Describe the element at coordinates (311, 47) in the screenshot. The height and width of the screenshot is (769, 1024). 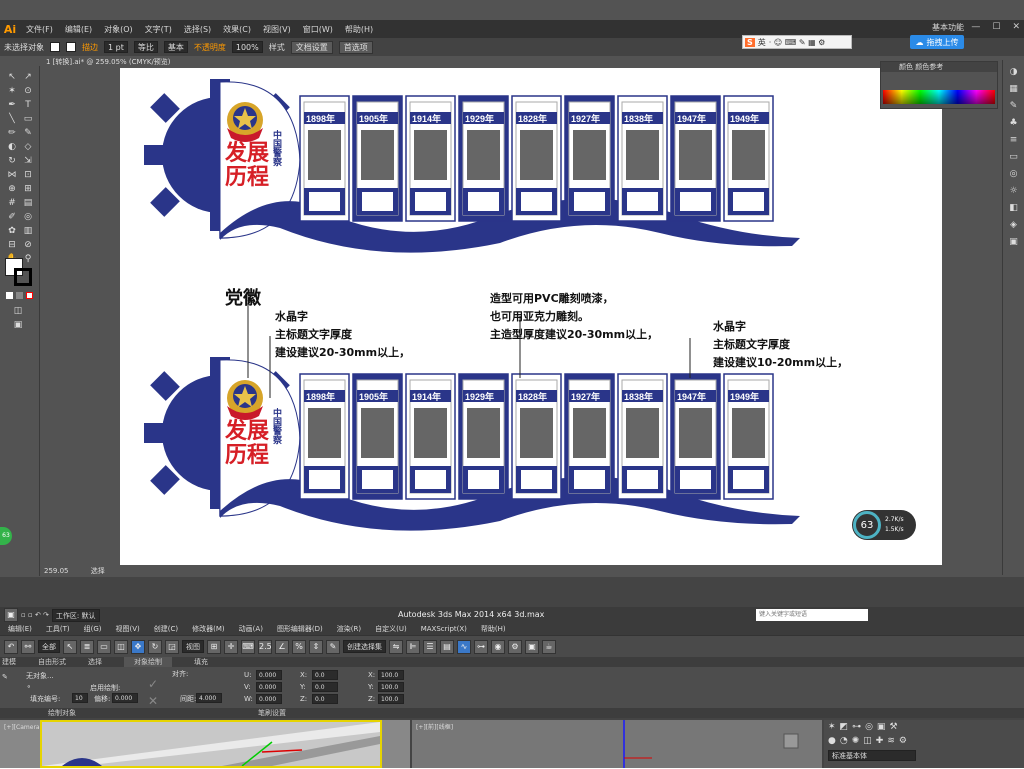
I see `doc-setup-button: 文档设置` at that location.